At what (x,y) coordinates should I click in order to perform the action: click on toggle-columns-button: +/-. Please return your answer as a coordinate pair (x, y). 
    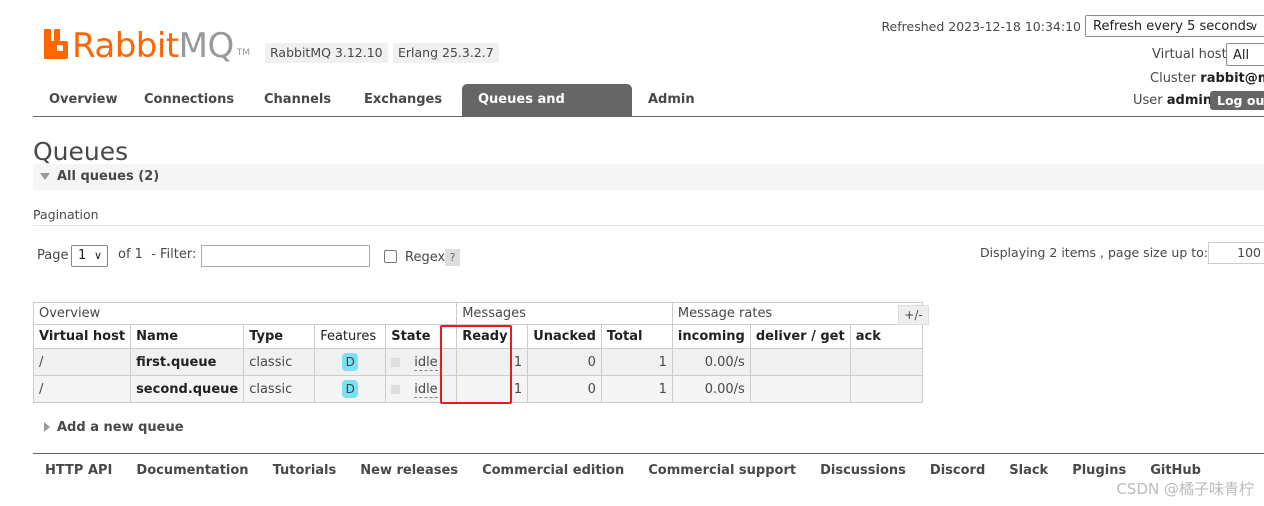
    Looking at the image, I should click on (913, 315).